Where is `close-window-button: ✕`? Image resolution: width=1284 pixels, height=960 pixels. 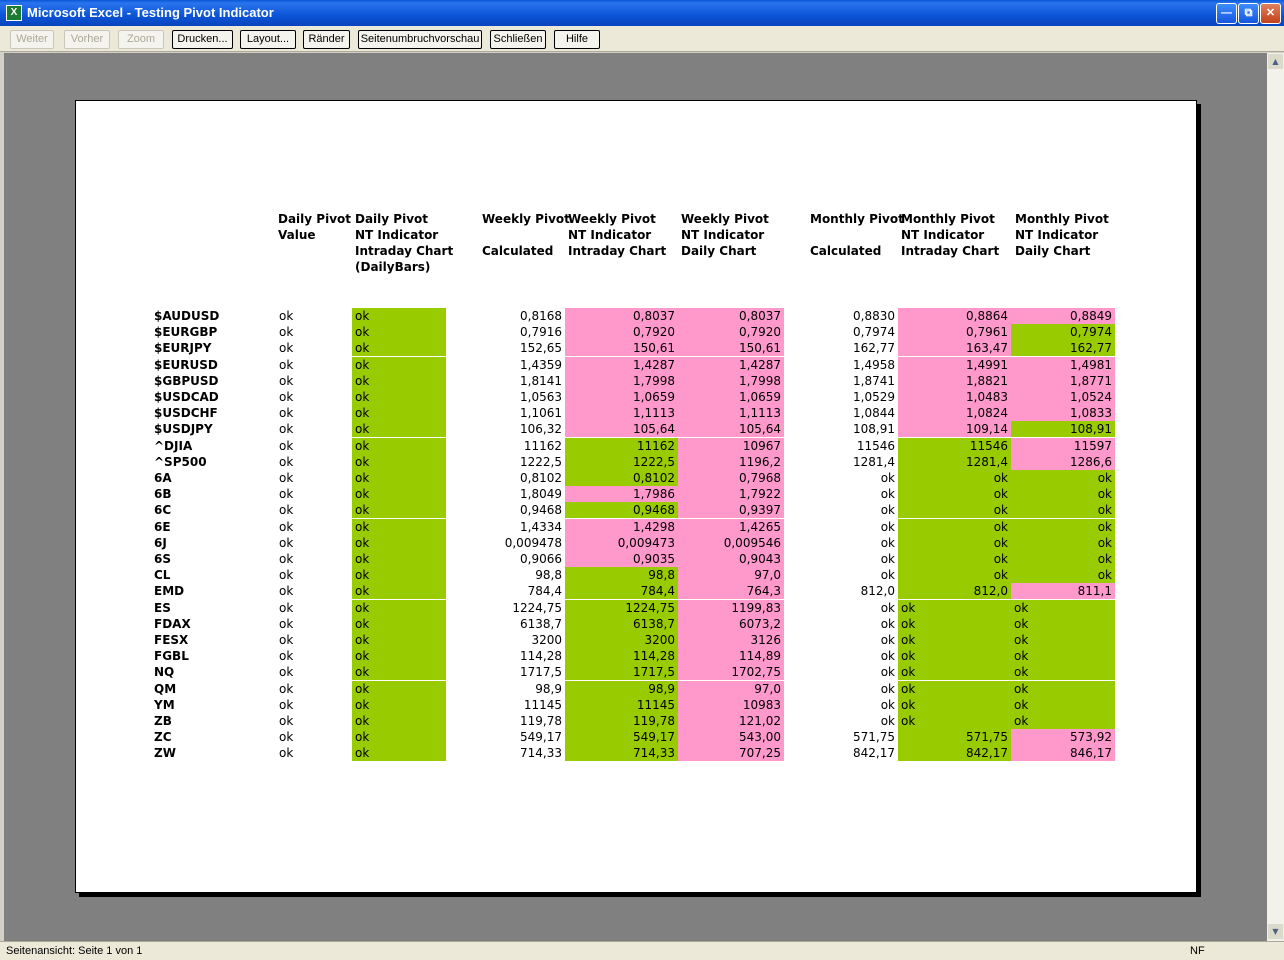
close-window-button: ✕ is located at coordinates (1270, 13).